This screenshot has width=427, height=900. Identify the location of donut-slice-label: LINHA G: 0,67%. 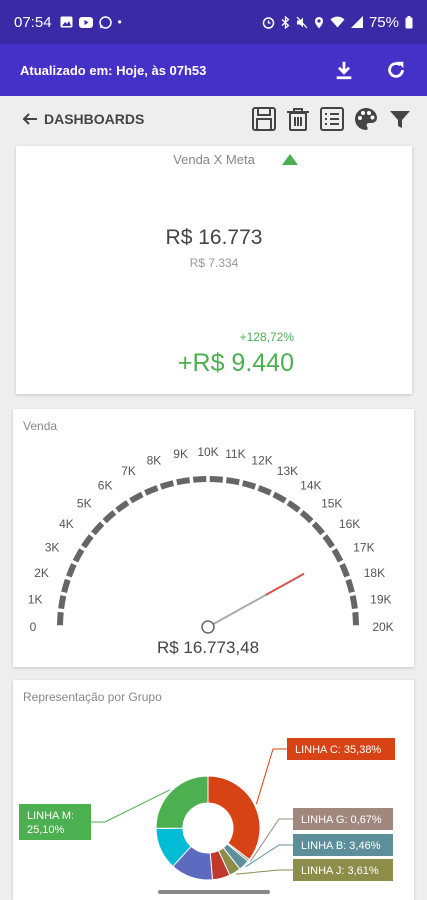
(341, 820).